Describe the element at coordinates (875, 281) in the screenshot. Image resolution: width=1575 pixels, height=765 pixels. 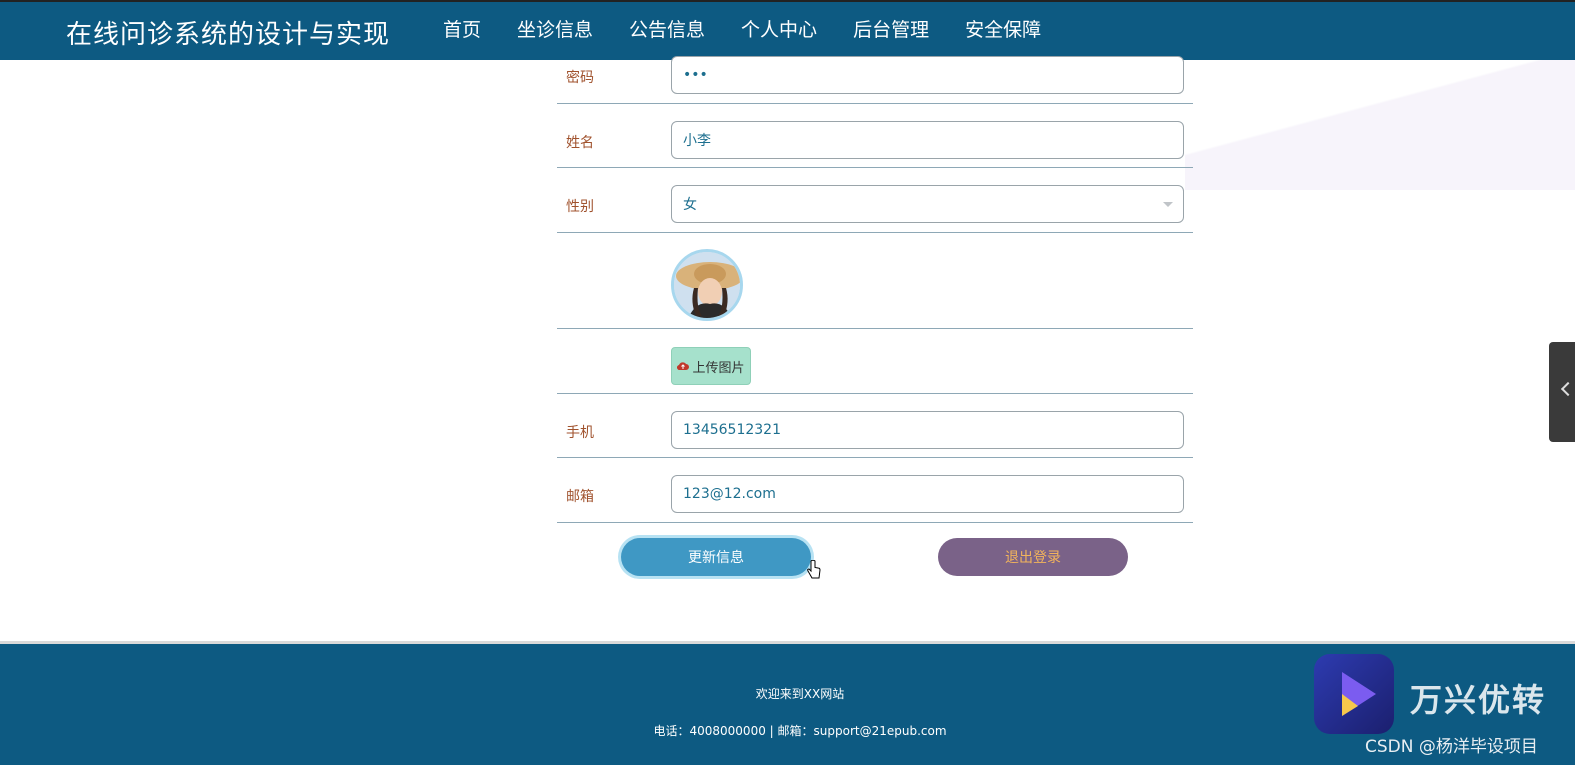
I see `avatar-row` at that location.